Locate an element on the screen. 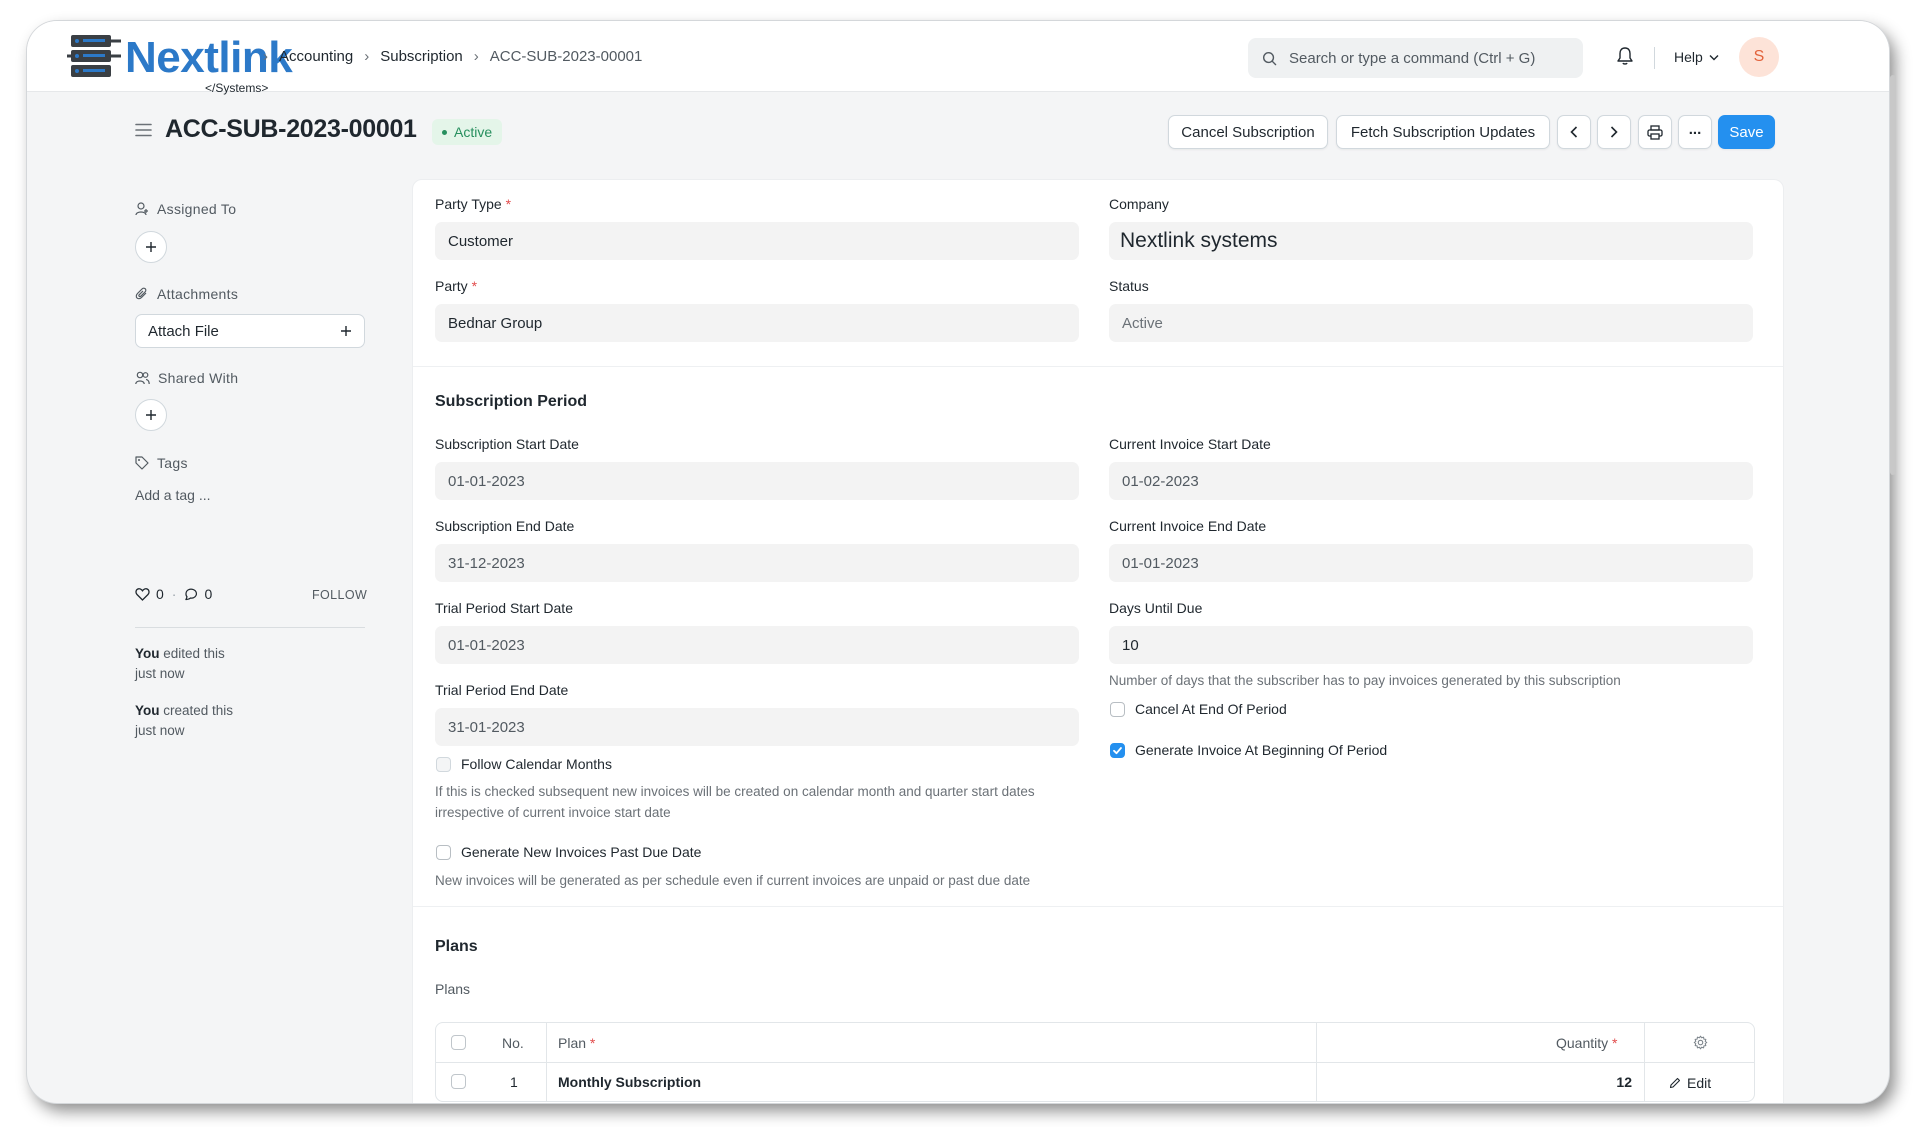  status-badge: Active is located at coordinates (467, 132).